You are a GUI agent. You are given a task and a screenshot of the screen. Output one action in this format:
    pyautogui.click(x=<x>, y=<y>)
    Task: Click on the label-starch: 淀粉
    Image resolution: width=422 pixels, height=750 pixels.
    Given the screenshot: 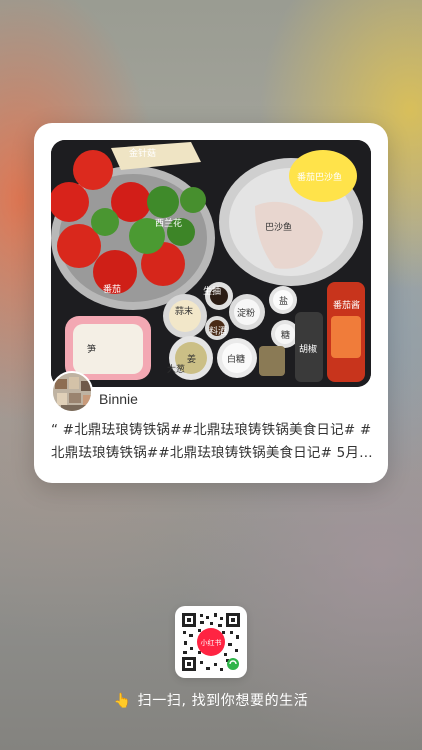 What is the action you would take?
    pyautogui.click(x=246, y=313)
    